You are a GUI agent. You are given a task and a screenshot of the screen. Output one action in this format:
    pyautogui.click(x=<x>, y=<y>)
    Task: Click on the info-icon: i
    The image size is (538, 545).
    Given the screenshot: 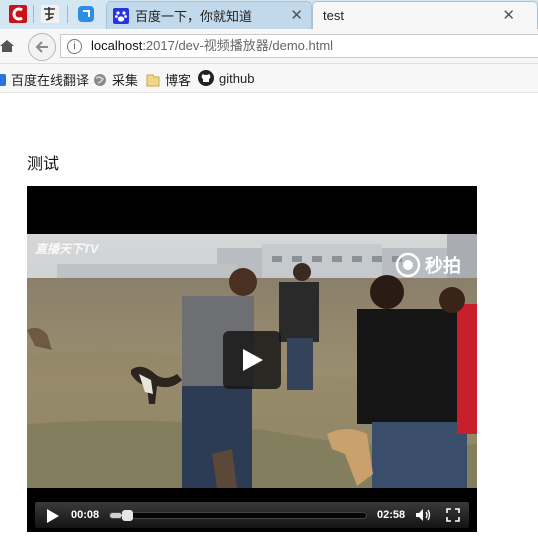 What is the action you would take?
    pyautogui.click(x=74, y=46)
    